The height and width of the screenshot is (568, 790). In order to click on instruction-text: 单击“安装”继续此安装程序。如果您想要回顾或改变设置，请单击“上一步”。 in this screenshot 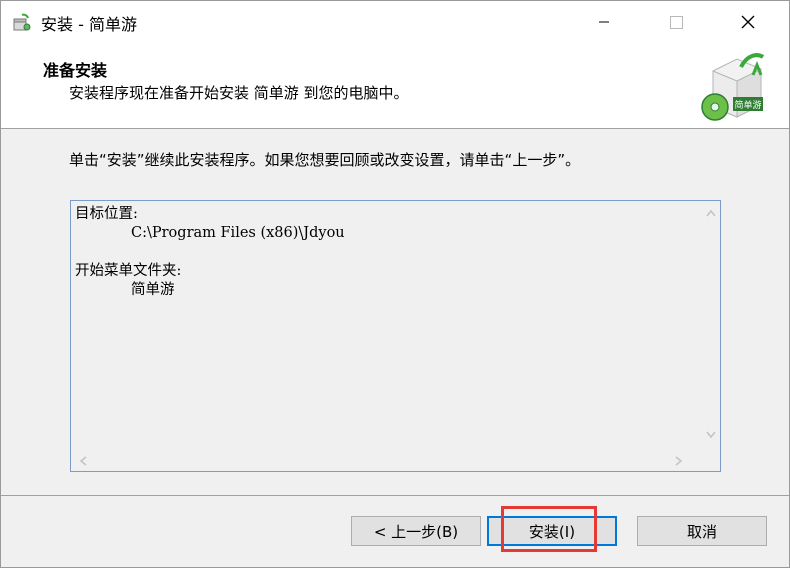, I will do `click(325, 160)`.